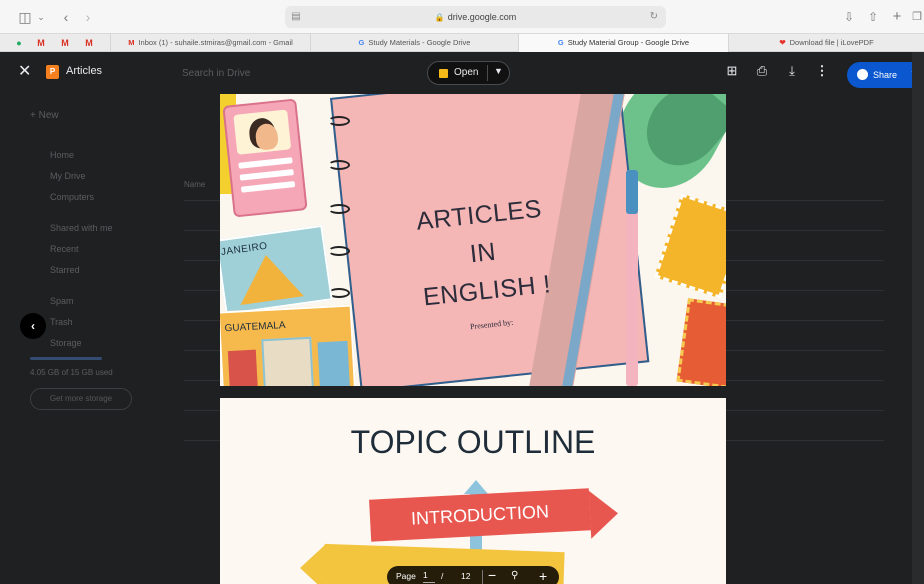 This screenshot has height=584, width=924. Describe the element at coordinates (48, 115) in the screenshot. I see `new-label: New` at that location.